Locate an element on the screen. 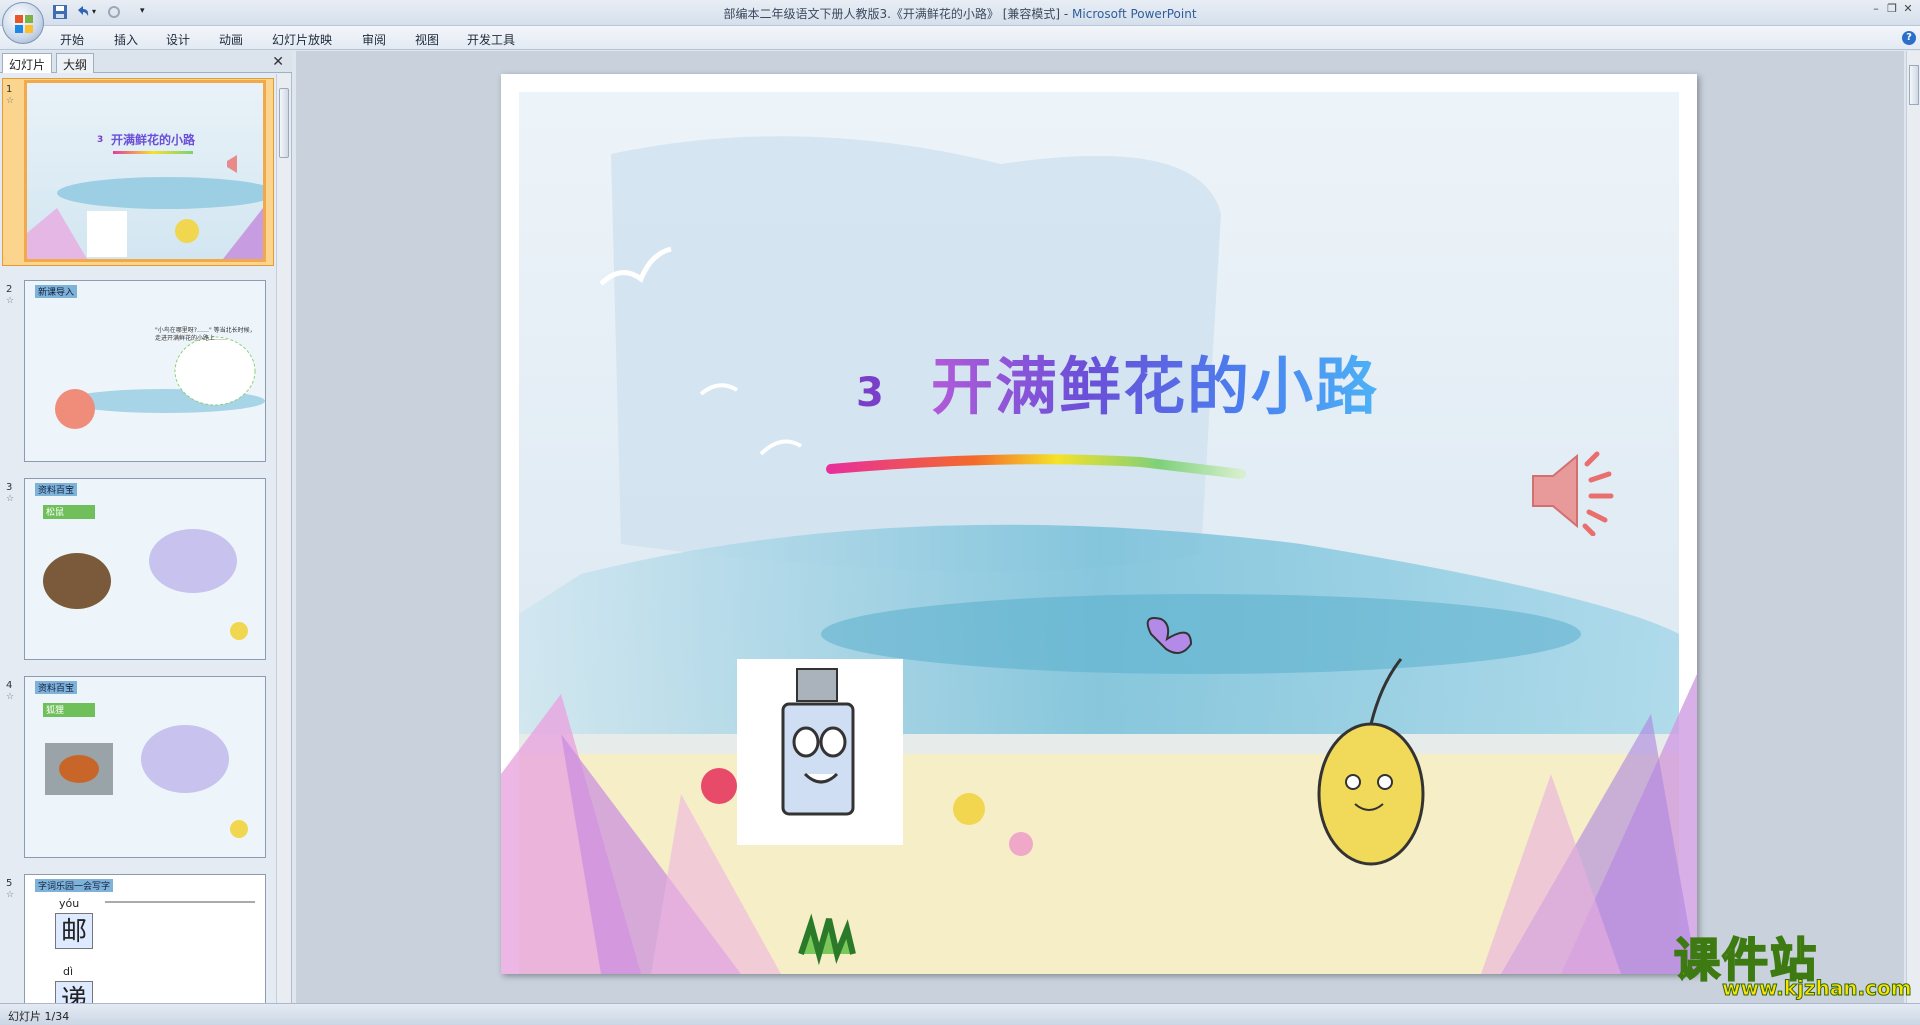 This screenshot has height=1025, width=1920. pinyin-label: dì is located at coordinates (68, 971).